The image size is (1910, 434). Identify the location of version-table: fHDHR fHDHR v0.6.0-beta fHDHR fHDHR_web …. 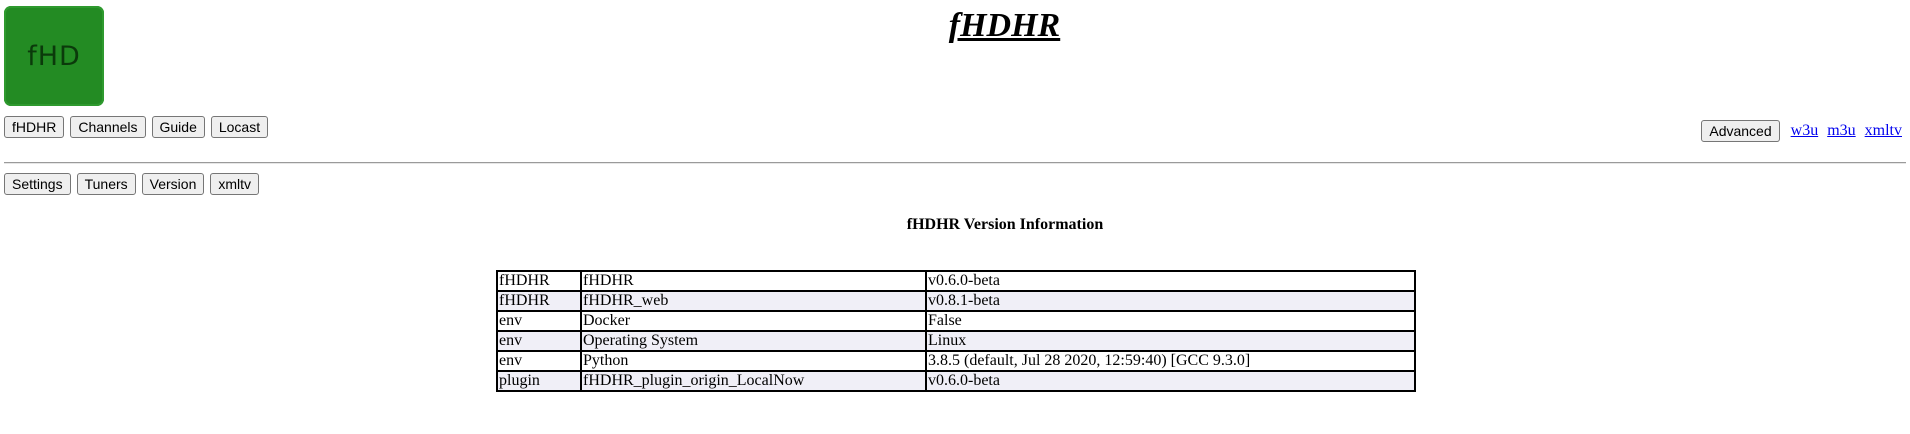
(956, 331).